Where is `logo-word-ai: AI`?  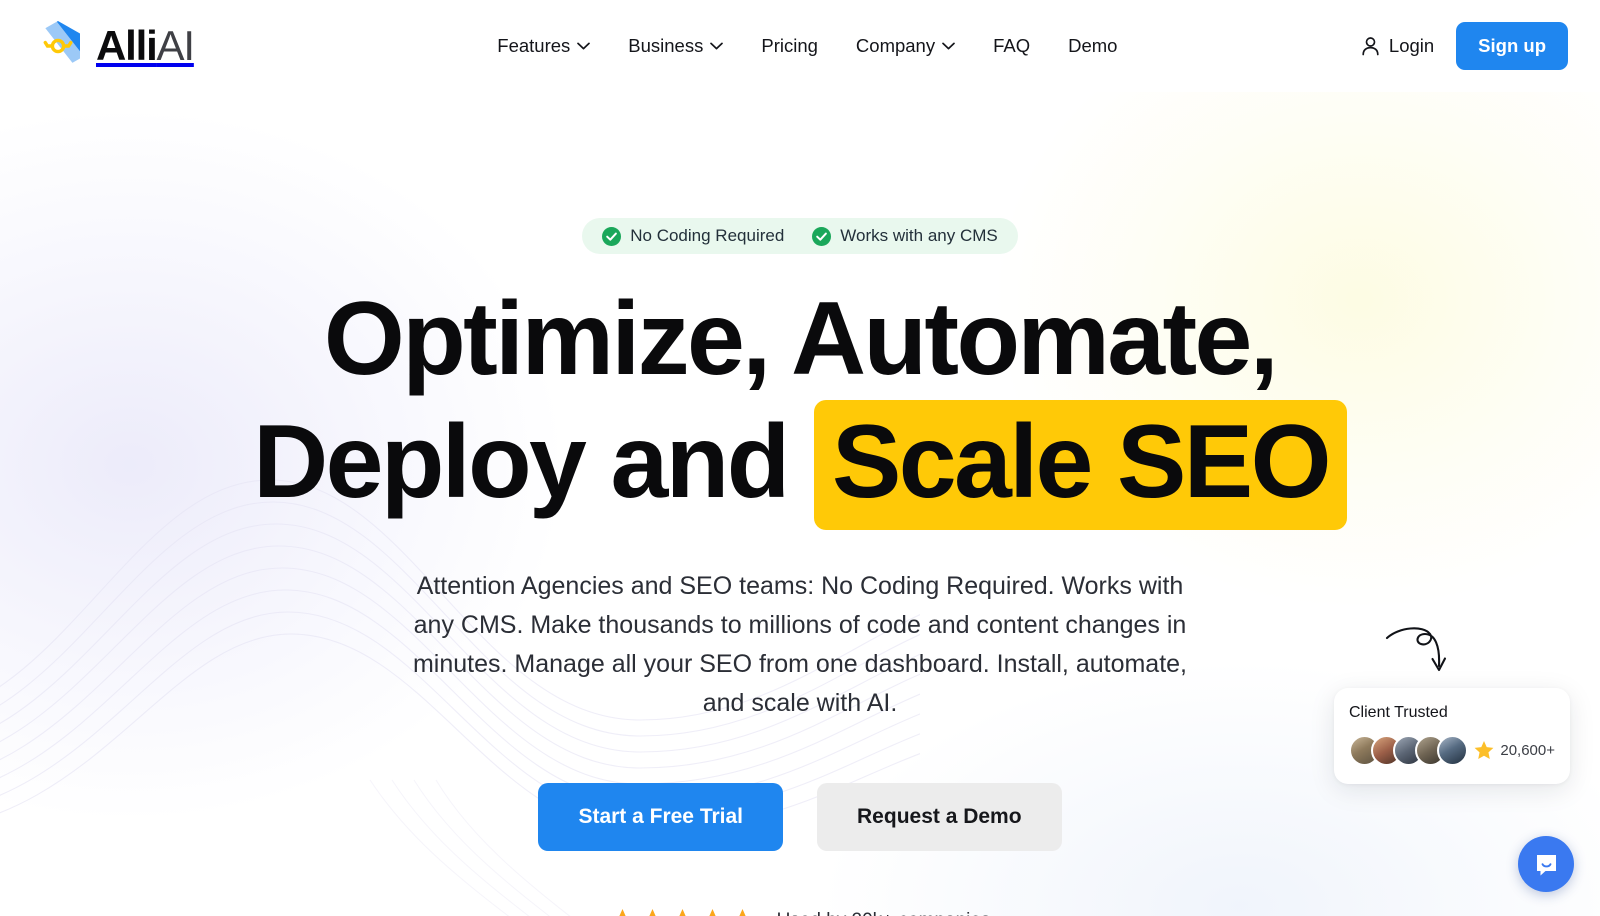
logo-word-ai: AI is located at coordinates (176, 45).